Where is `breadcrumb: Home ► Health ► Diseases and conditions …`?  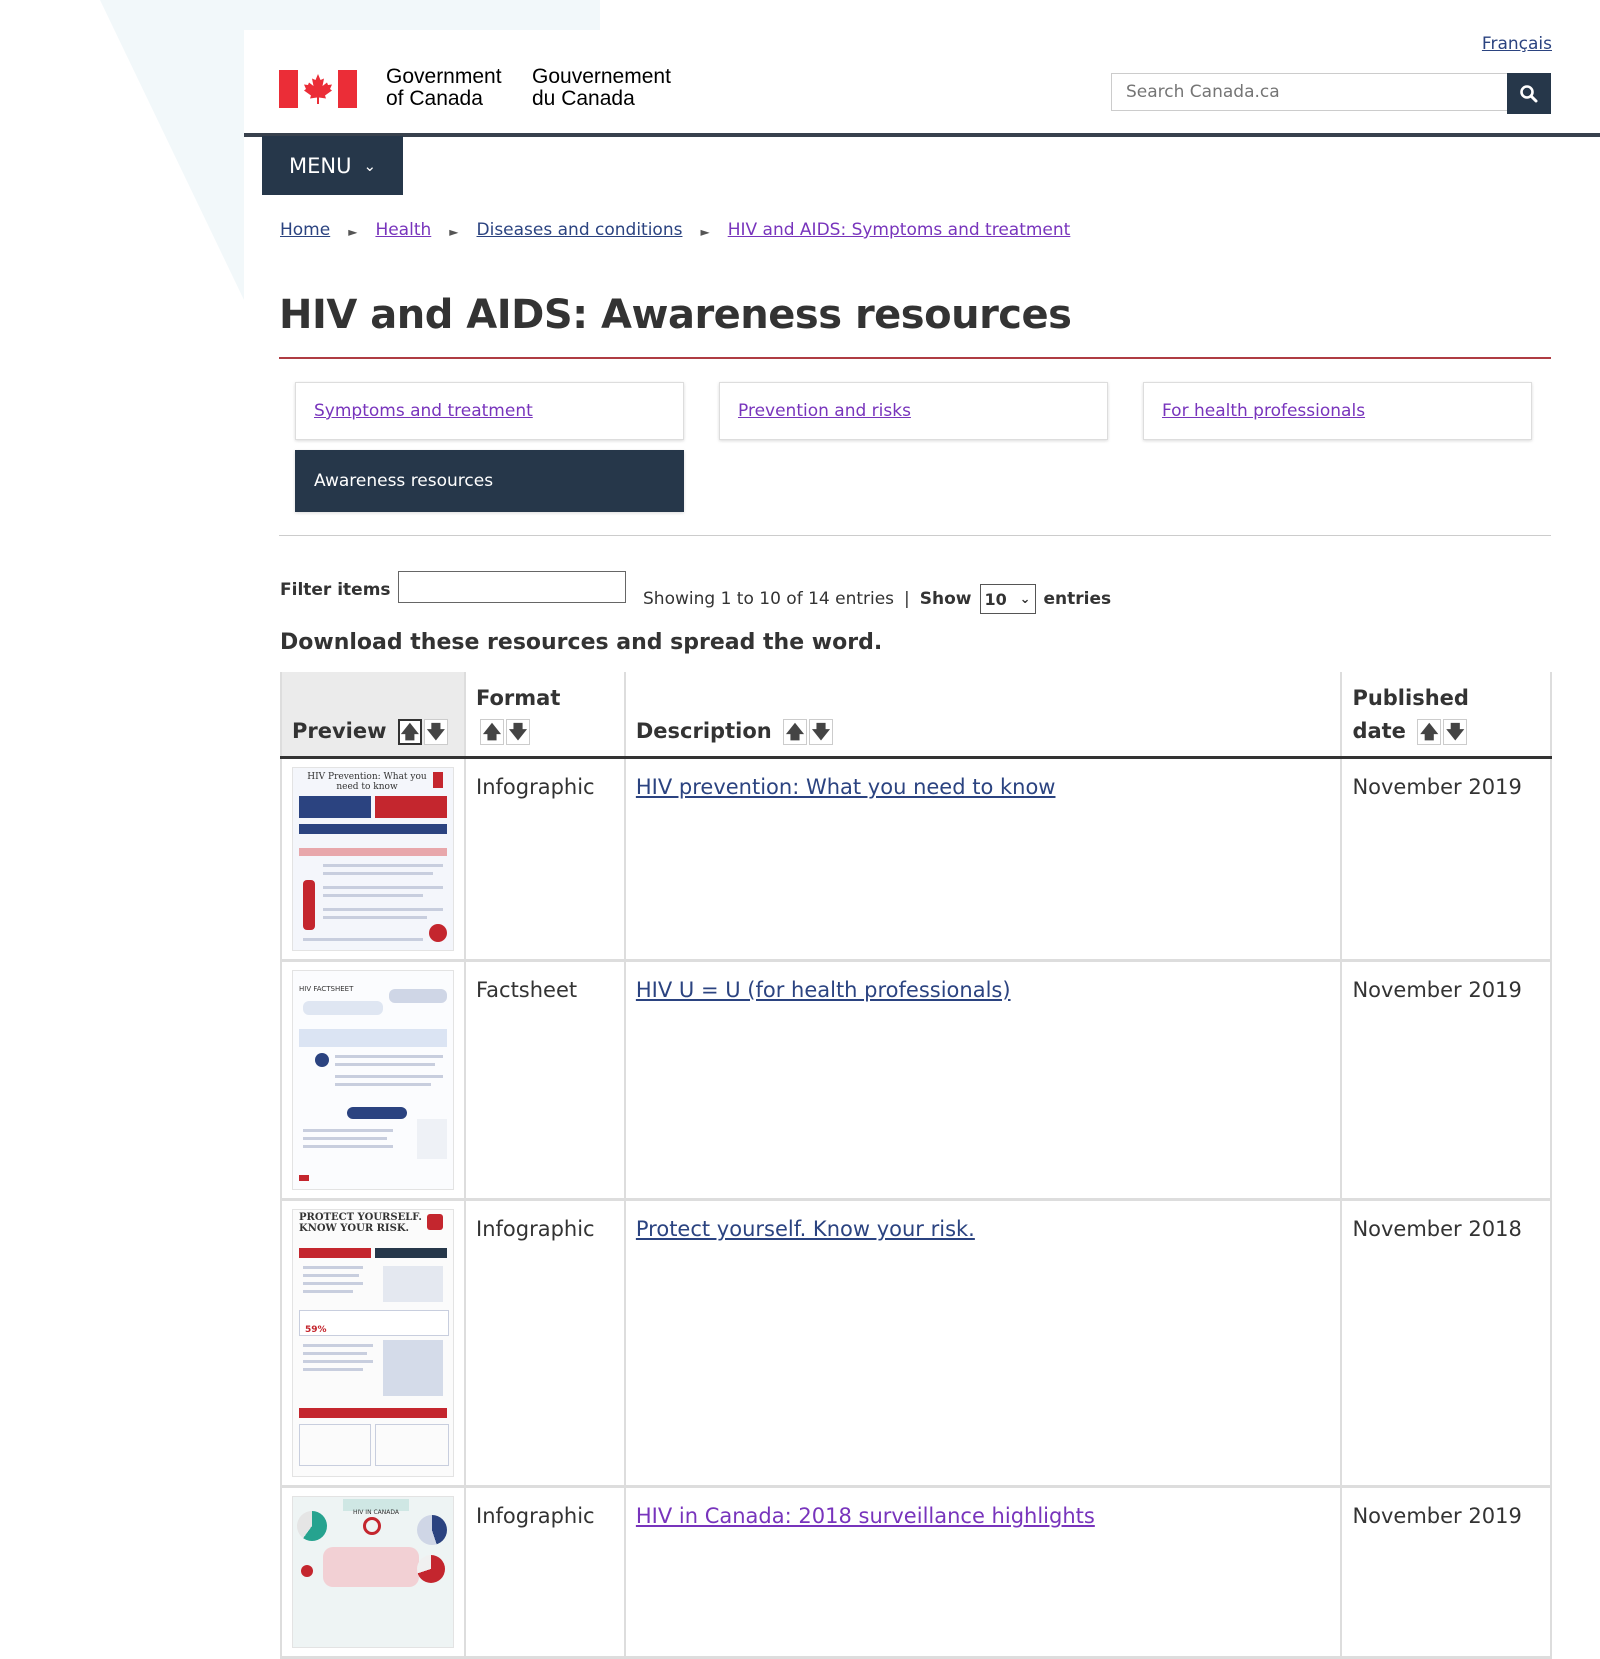
breadcrumb: Home ► Health ► Diseases and conditions … is located at coordinates (675, 232).